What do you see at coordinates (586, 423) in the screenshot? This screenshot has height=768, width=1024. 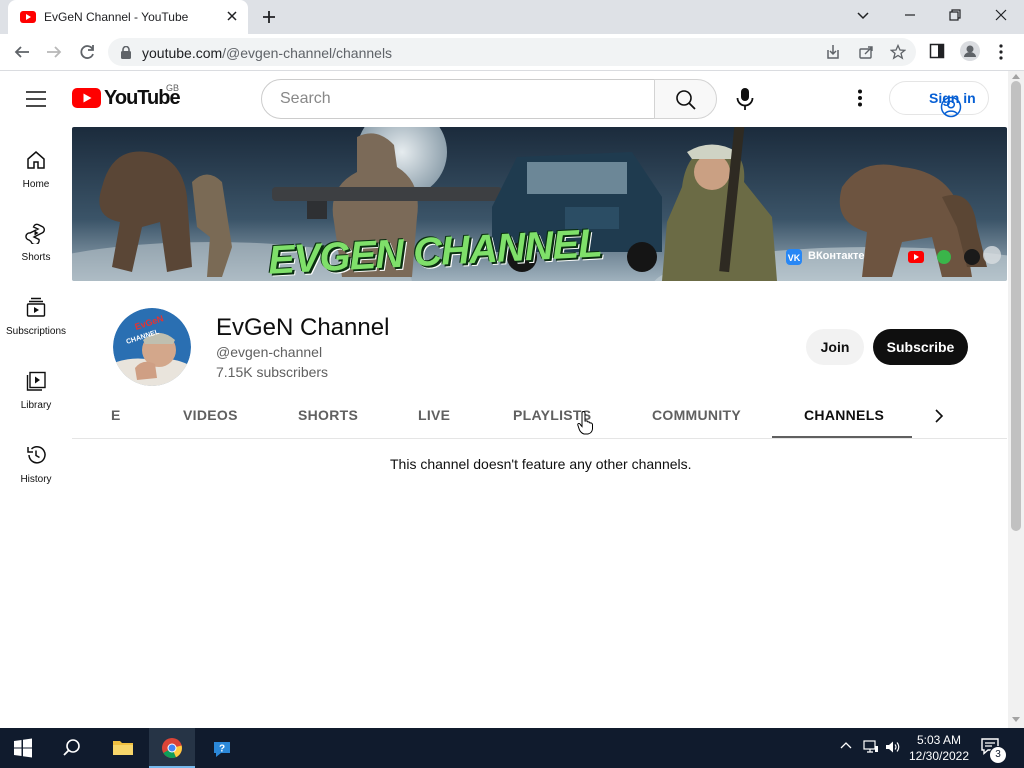 I see `hand-pointer-cursor-icon` at bounding box center [586, 423].